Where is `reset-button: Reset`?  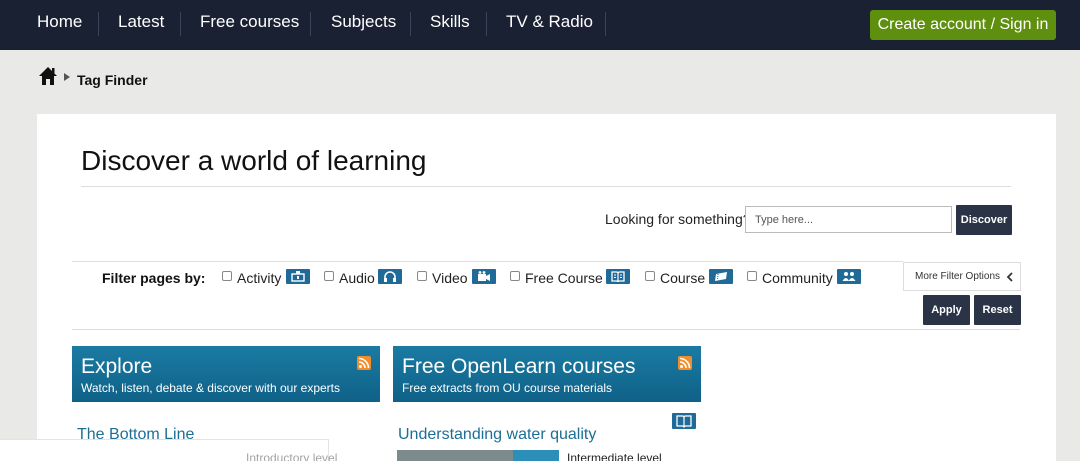 reset-button: Reset is located at coordinates (997, 310).